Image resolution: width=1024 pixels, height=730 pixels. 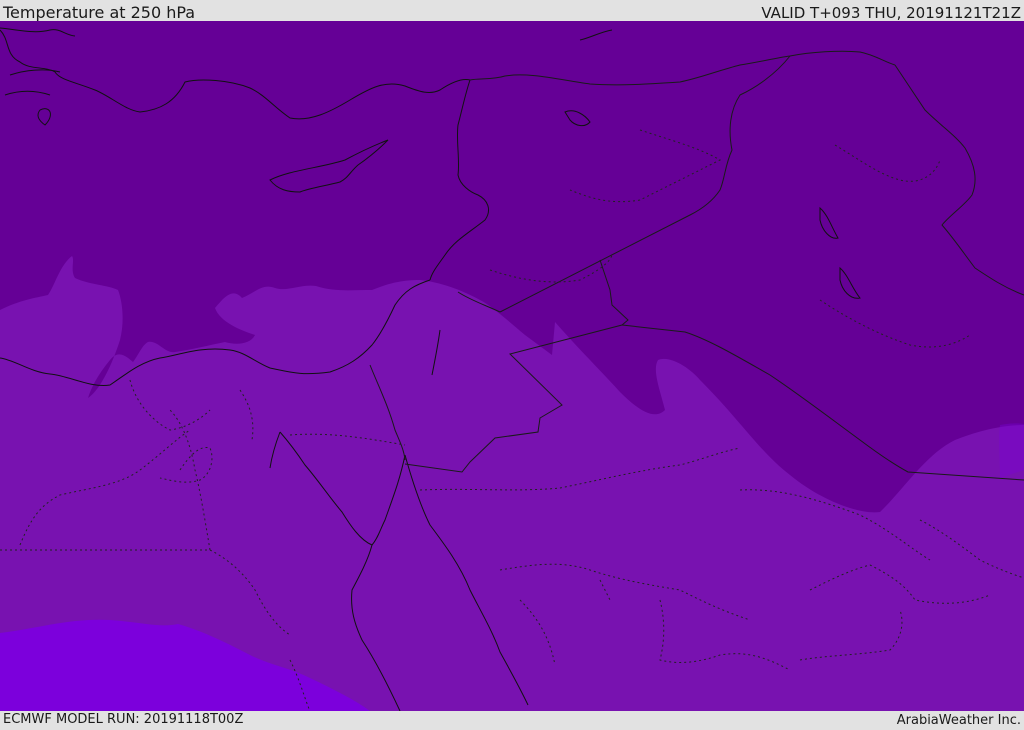 I want to click on credit-label: ArabiaWeather Inc., so click(x=958, y=720).